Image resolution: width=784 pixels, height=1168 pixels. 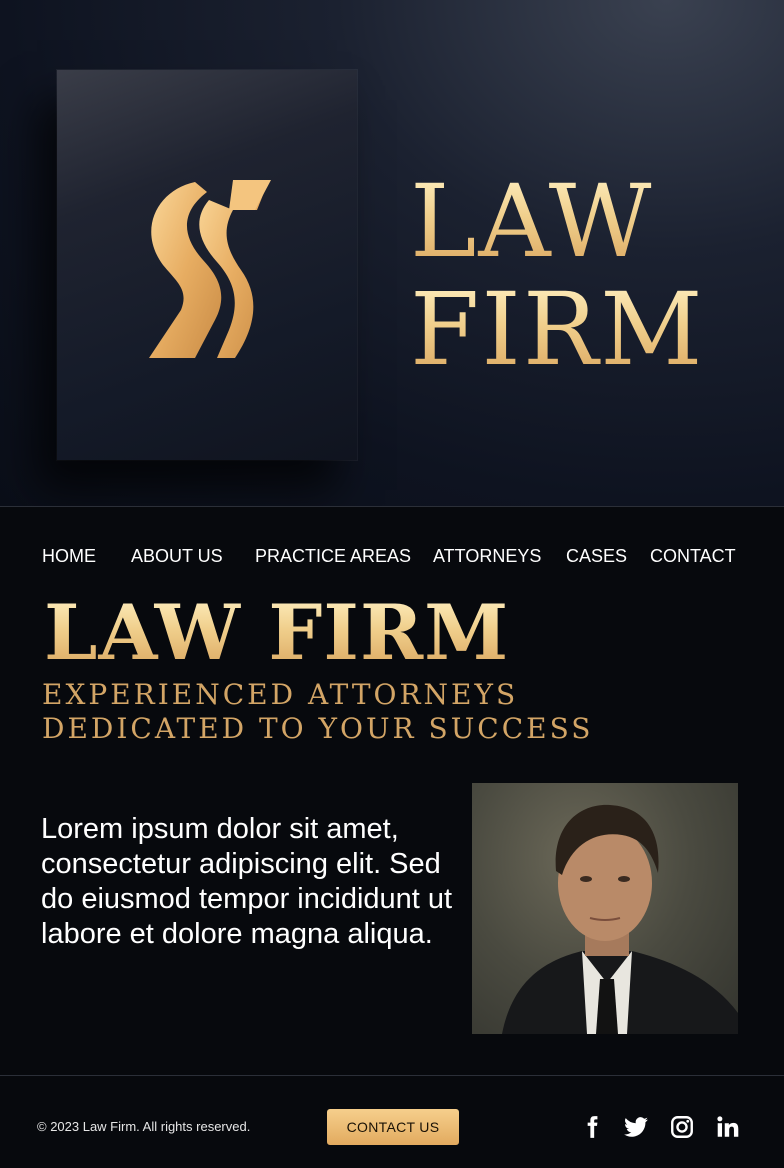 What do you see at coordinates (393, 1127) in the screenshot?
I see `contact-us-button: CONTACT US` at bounding box center [393, 1127].